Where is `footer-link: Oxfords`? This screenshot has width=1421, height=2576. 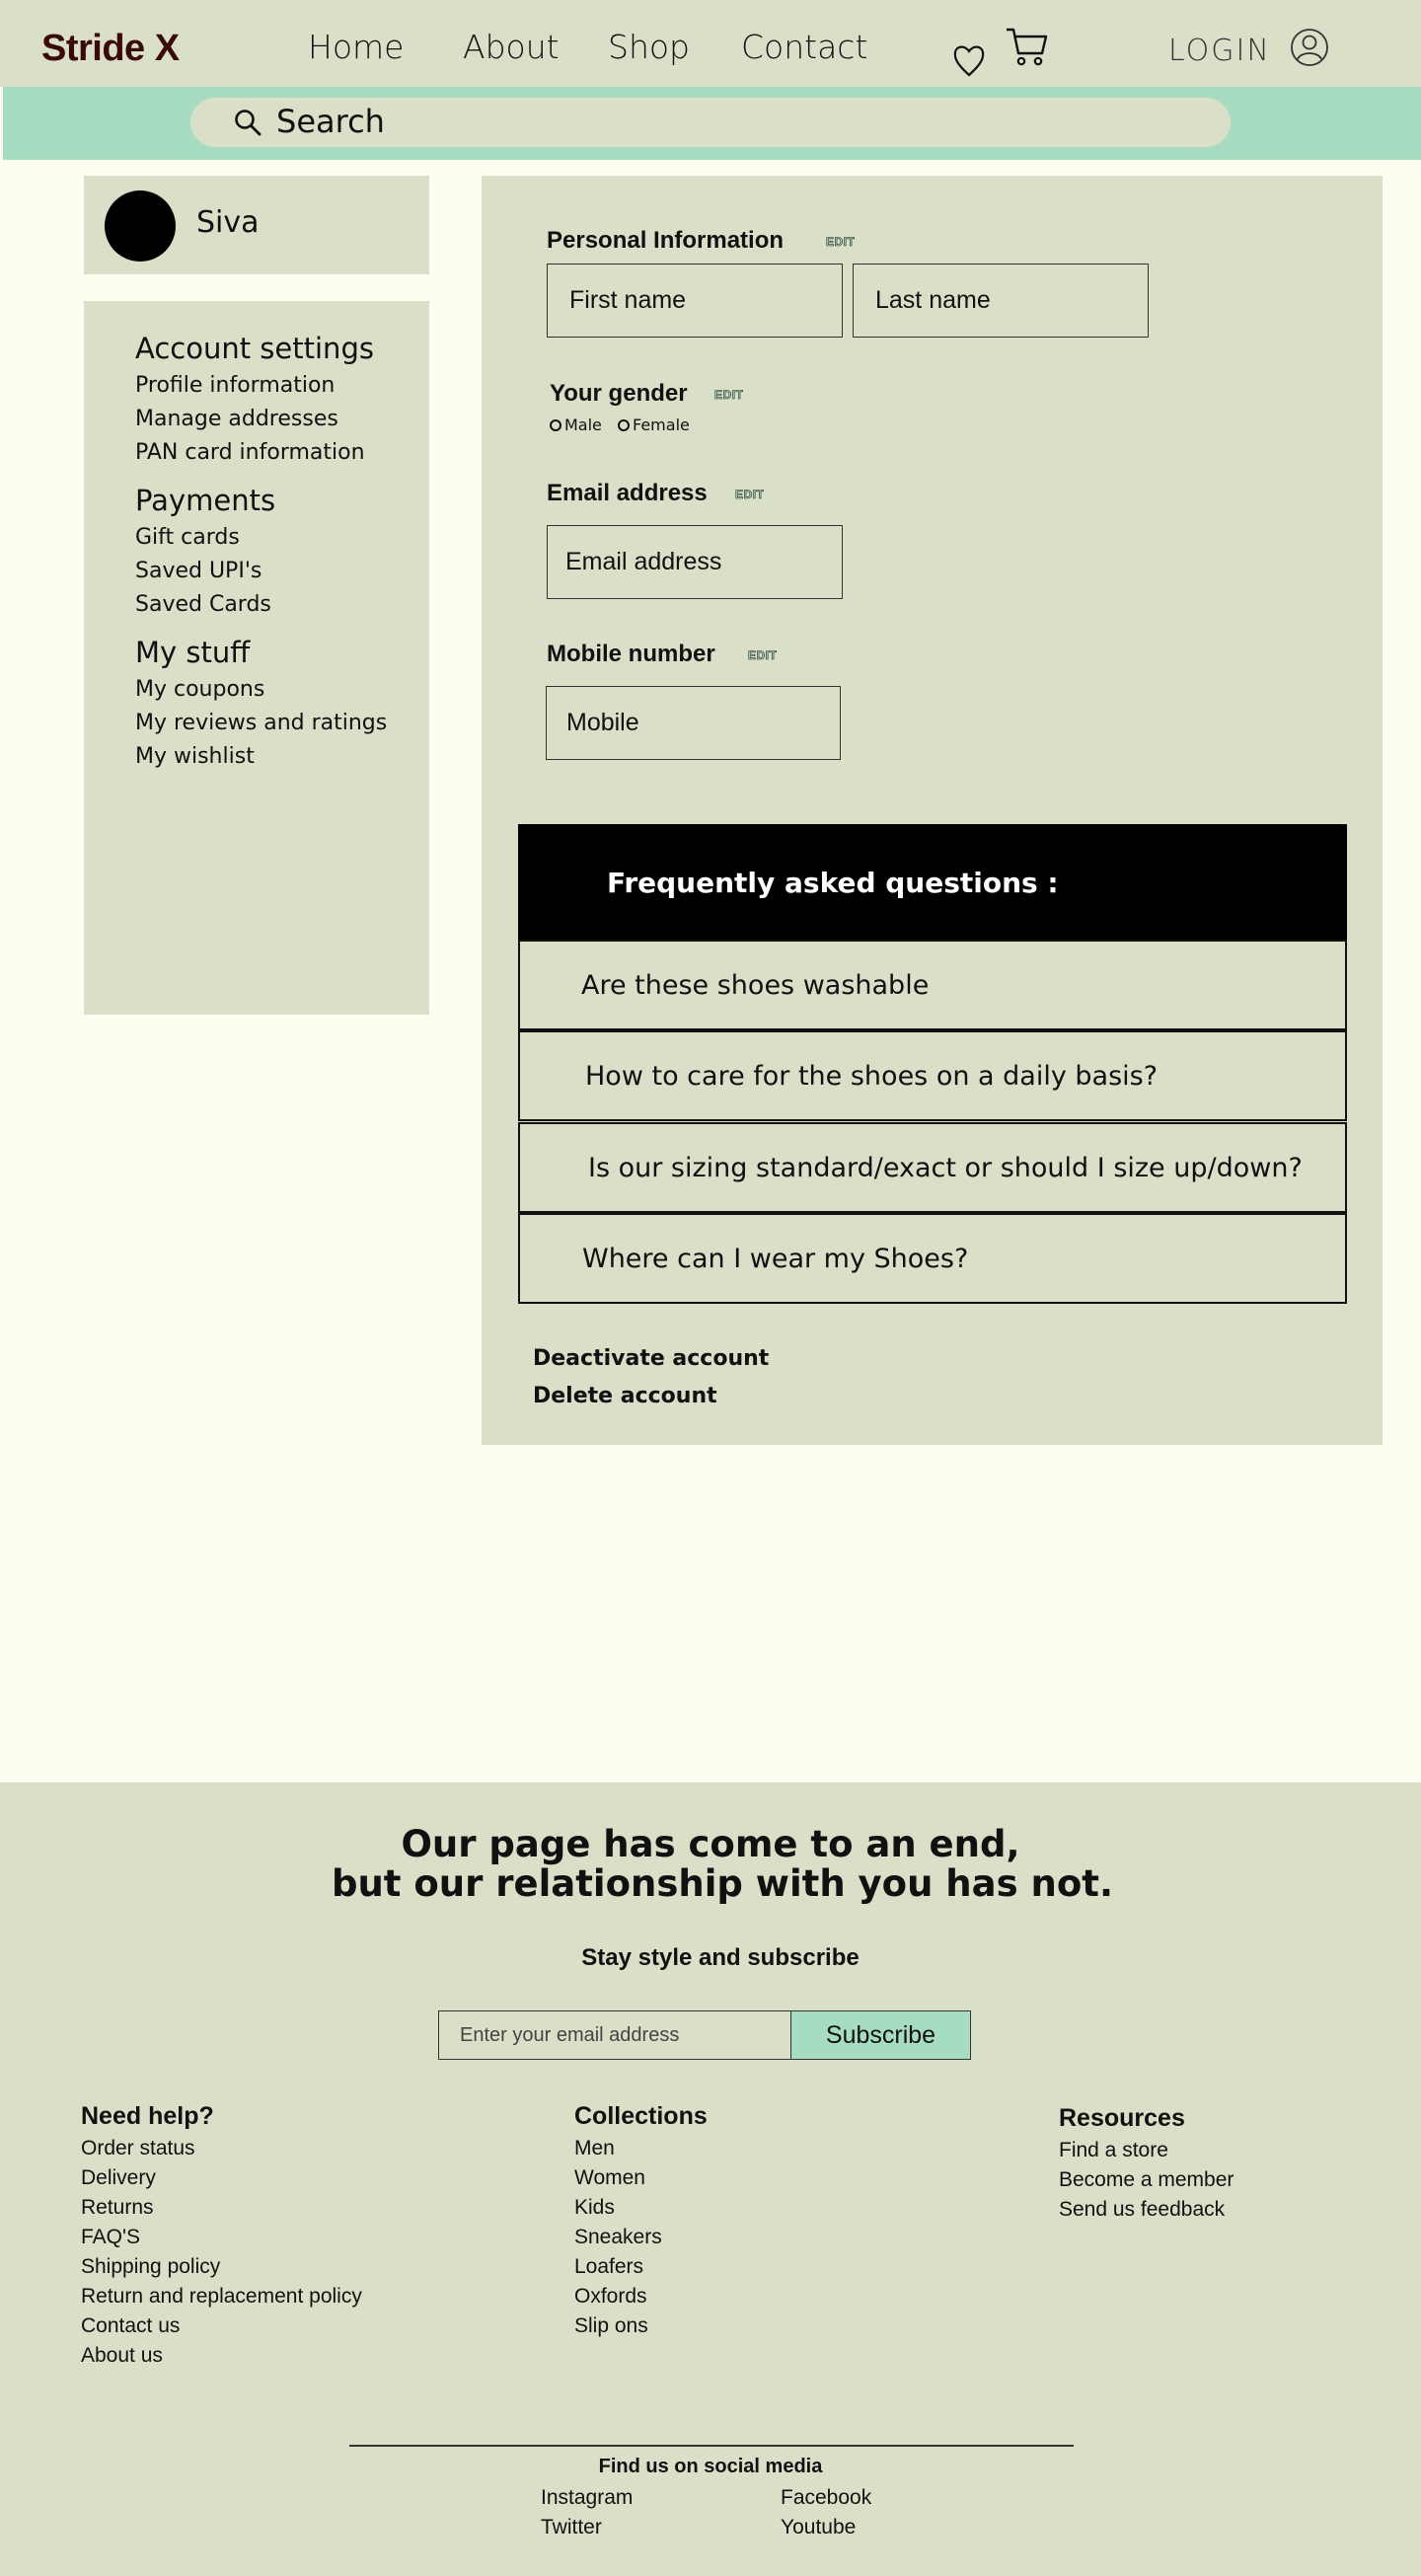 footer-link: Oxfords is located at coordinates (610, 2297).